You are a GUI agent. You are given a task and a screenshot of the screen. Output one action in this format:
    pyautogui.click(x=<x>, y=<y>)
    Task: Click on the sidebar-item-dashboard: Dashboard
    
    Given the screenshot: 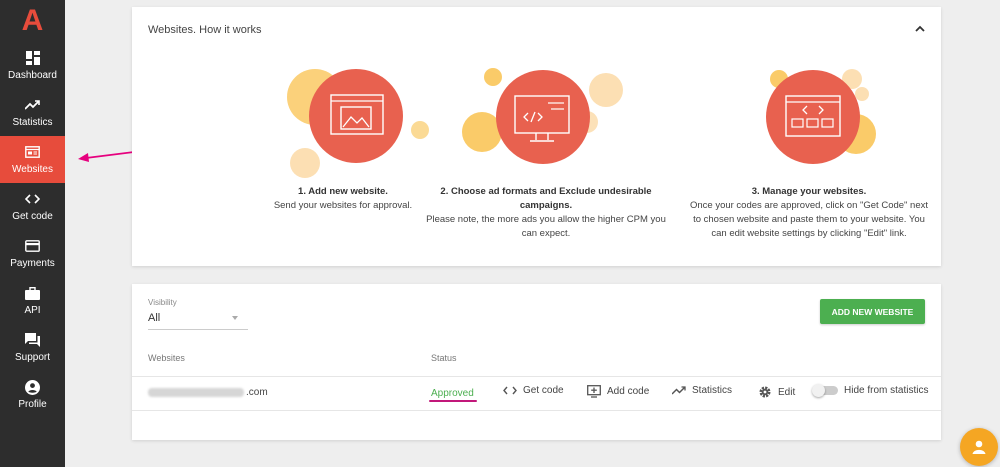 What is the action you would take?
    pyautogui.click(x=32, y=65)
    